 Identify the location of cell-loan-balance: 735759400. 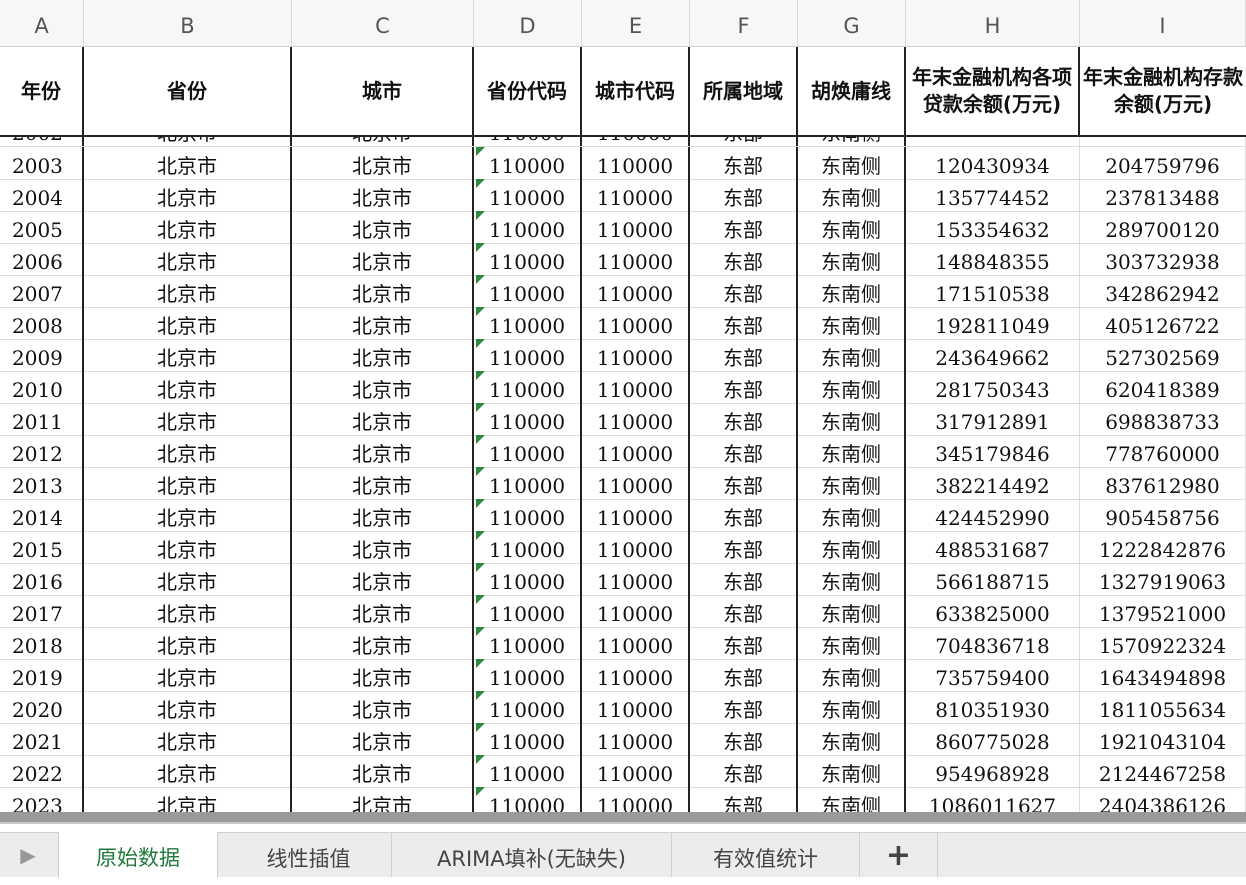
(993, 675).